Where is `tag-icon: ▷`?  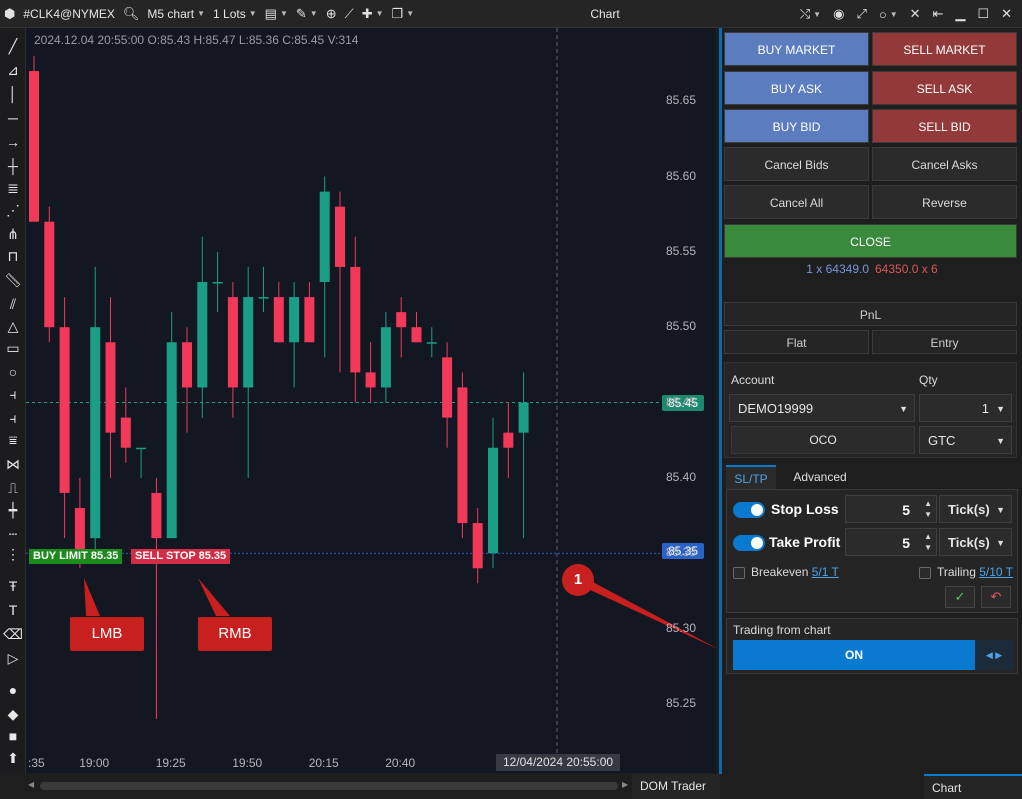
tag-icon: ▷ is located at coordinates (13, 658).